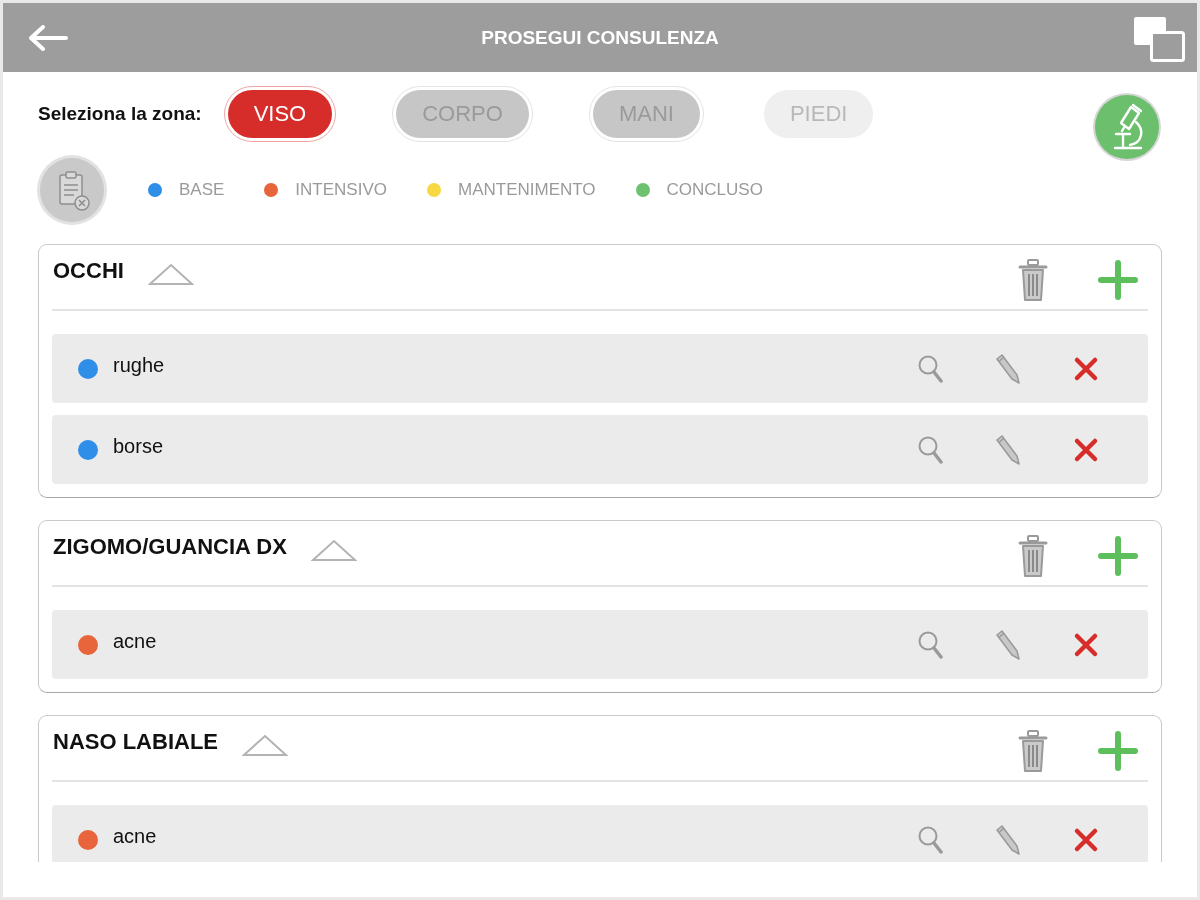 This screenshot has height=900, width=1200. Describe the element at coordinates (1127, 127) in the screenshot. I see `microscope-icon` at that location.